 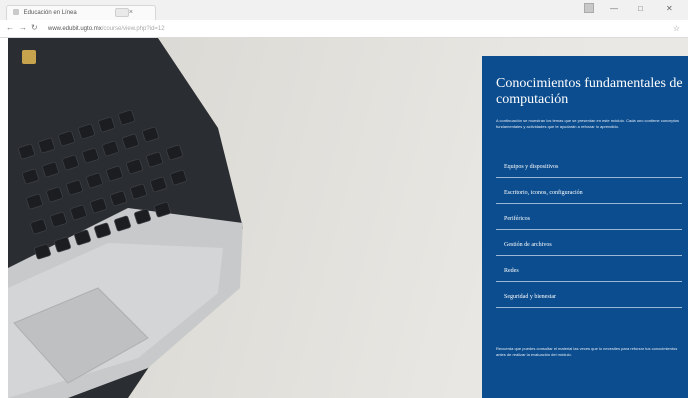 I want to click on browser-titlebar: Educación en Línea × — □ ✕, so click(x=344, y=10).